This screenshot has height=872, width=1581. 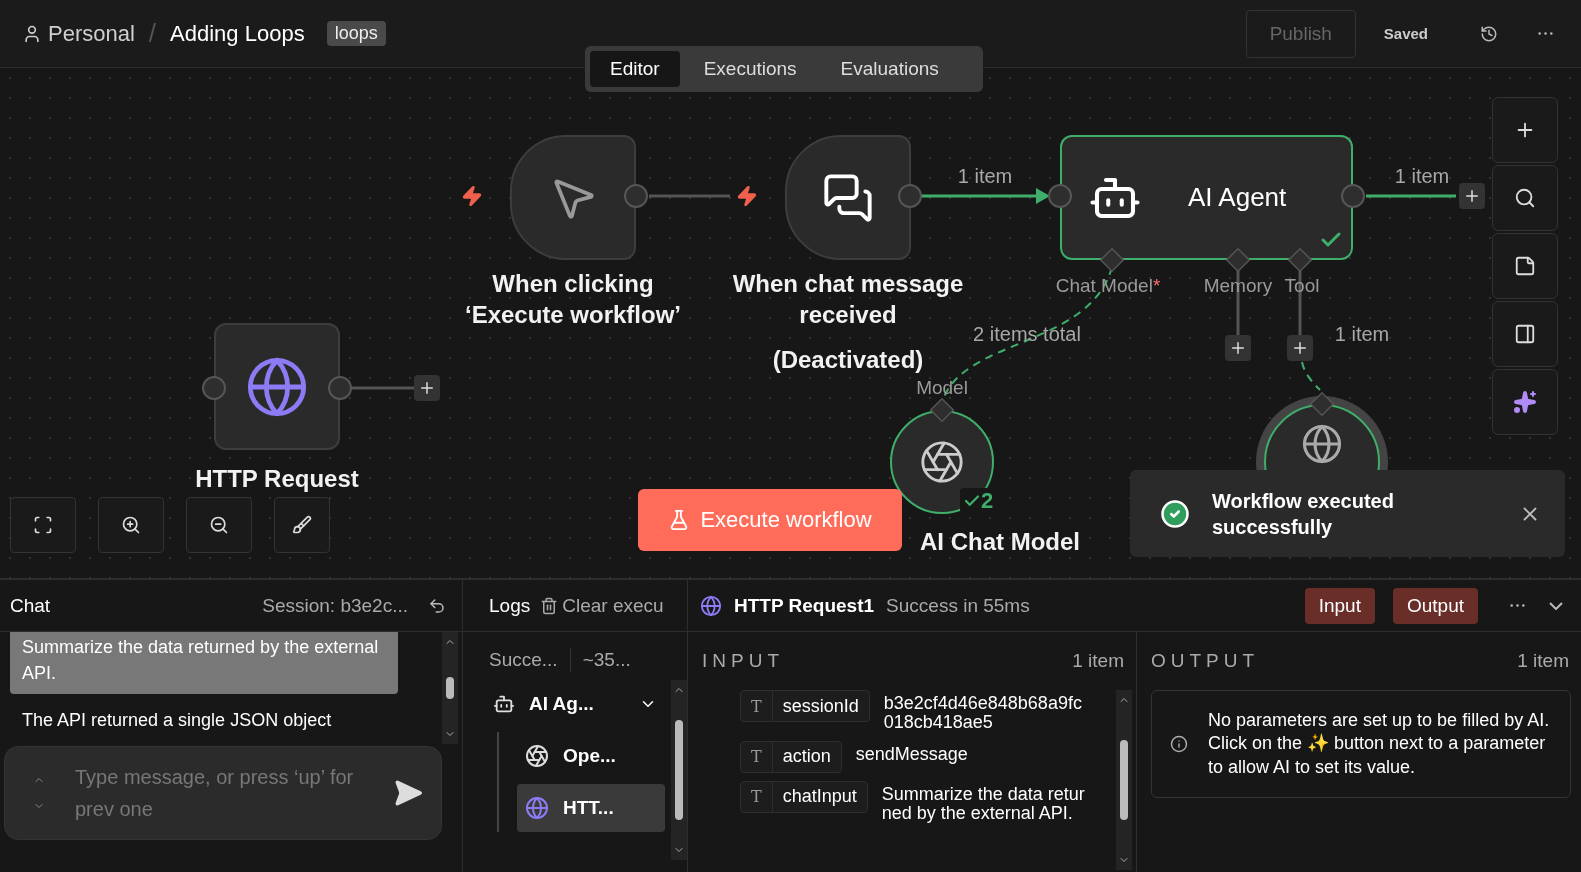 I want to click on project-link: Personal, so click(x=91, y=33).